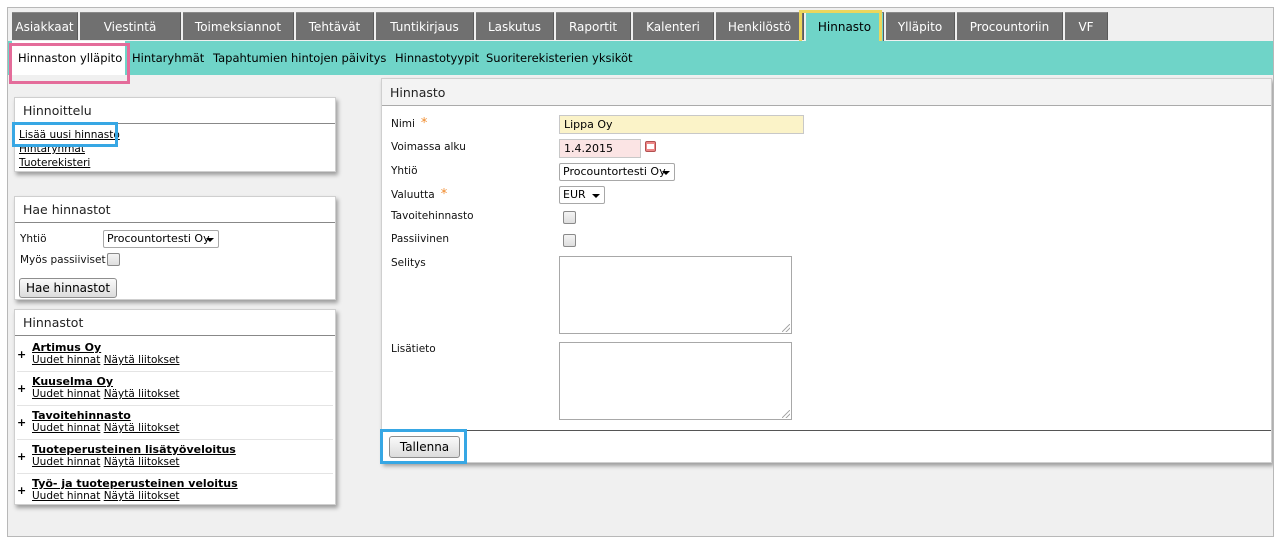 The width and height of the screenshot is (1283, 543). What do you see at coordinates (130, 26) in the screenshot?
I see `tab-viestinta: Viestintä` at bounding box center [130, 26].